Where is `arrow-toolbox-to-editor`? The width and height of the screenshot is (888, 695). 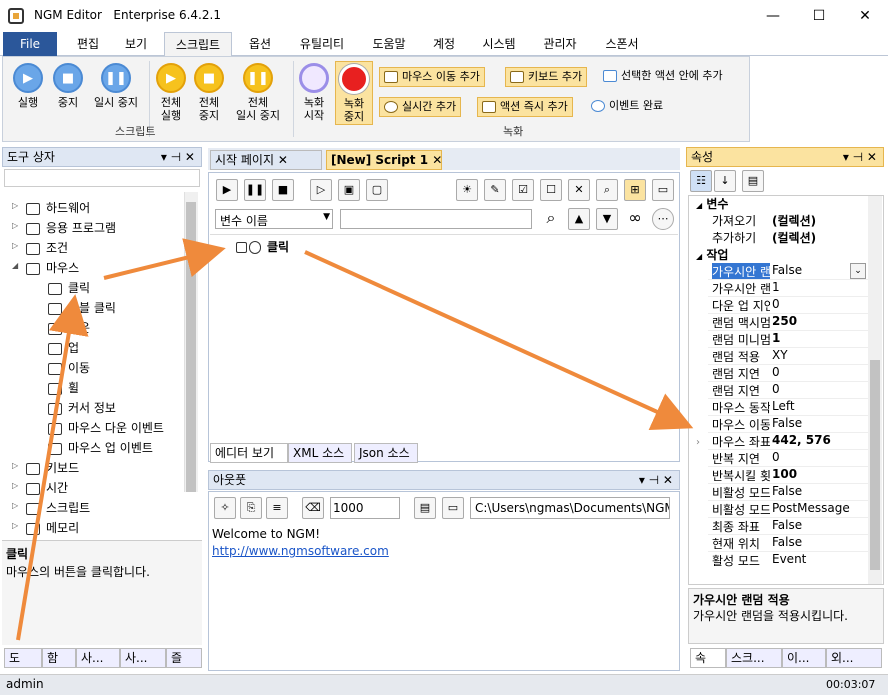 arrow-toolbox-to-editor is located at coordinates (164, 259).